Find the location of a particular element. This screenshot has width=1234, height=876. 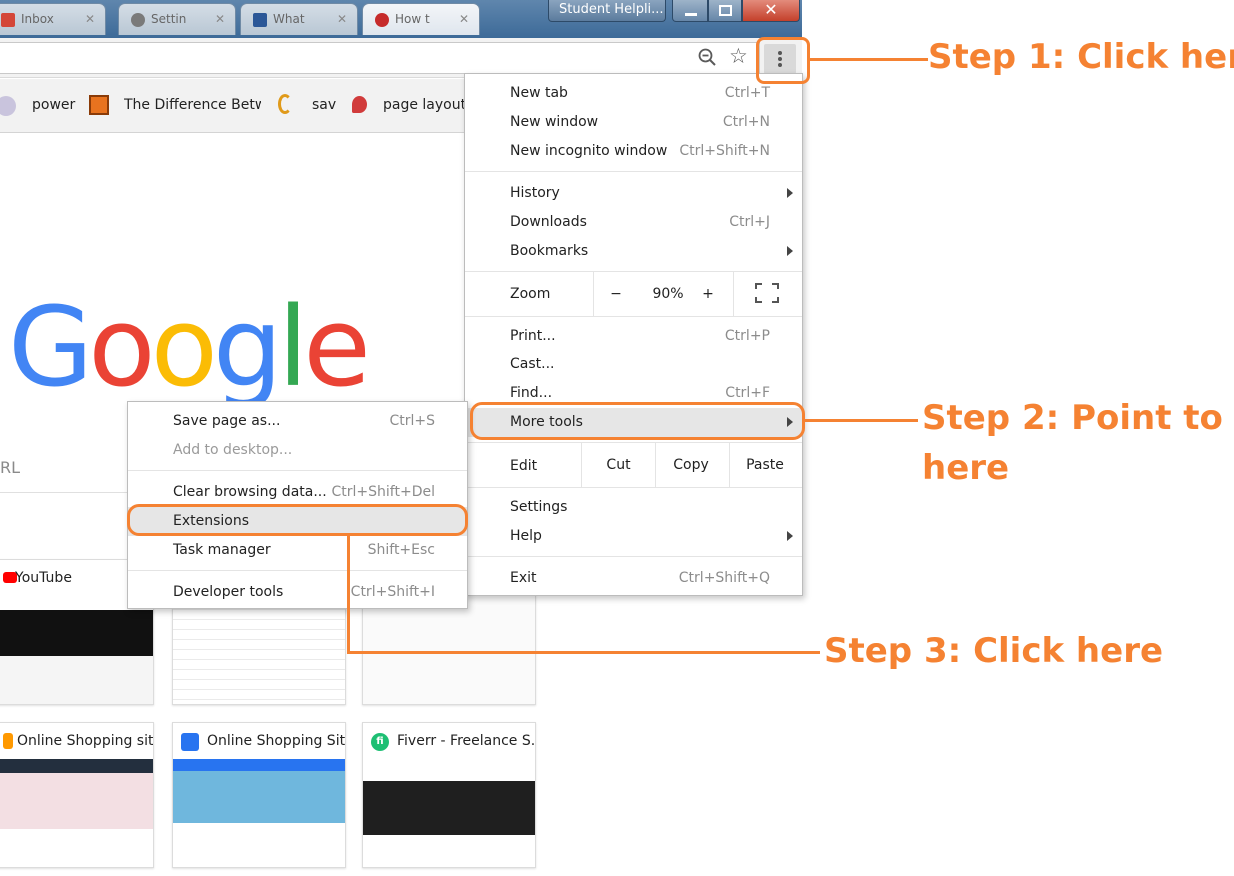

tab-title: Settin is located at coordinates (169, 19).